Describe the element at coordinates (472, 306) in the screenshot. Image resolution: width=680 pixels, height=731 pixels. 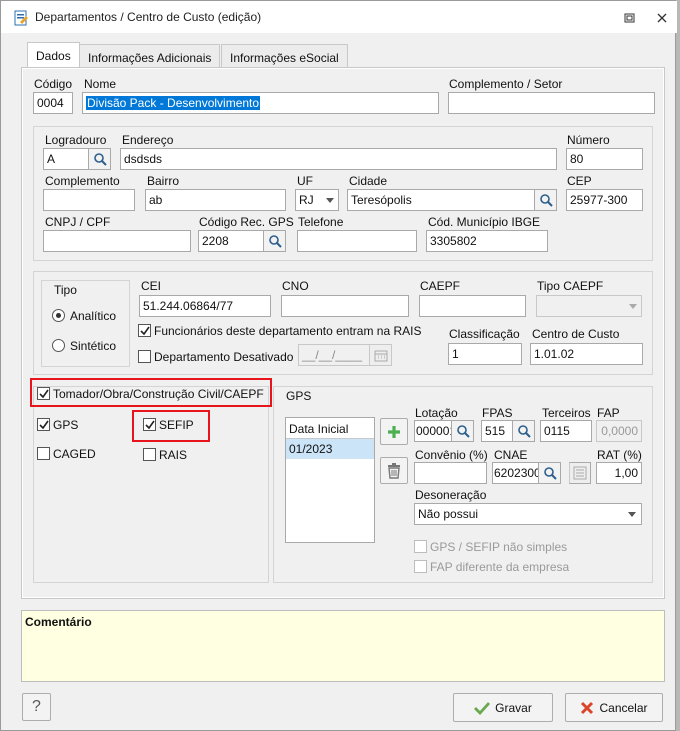
I see `caepf-input` at that location.